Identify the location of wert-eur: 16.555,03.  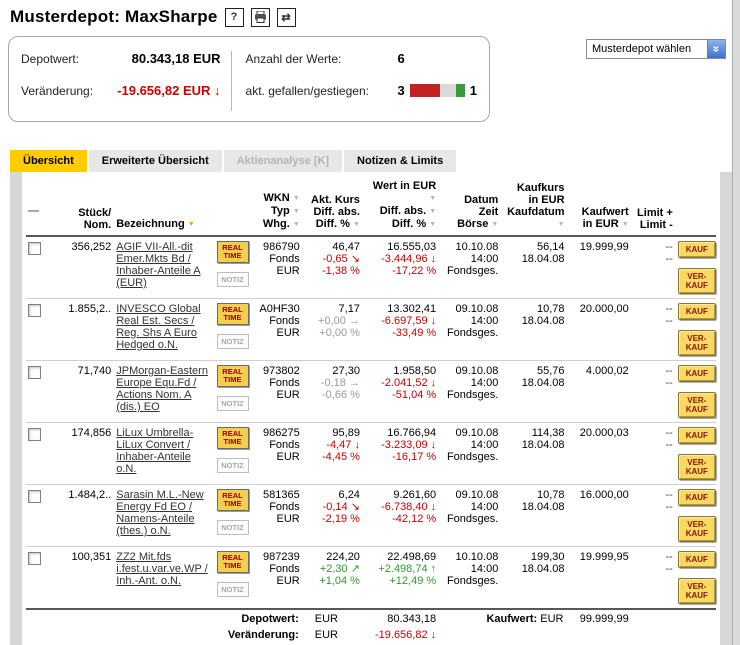
(412, 247).